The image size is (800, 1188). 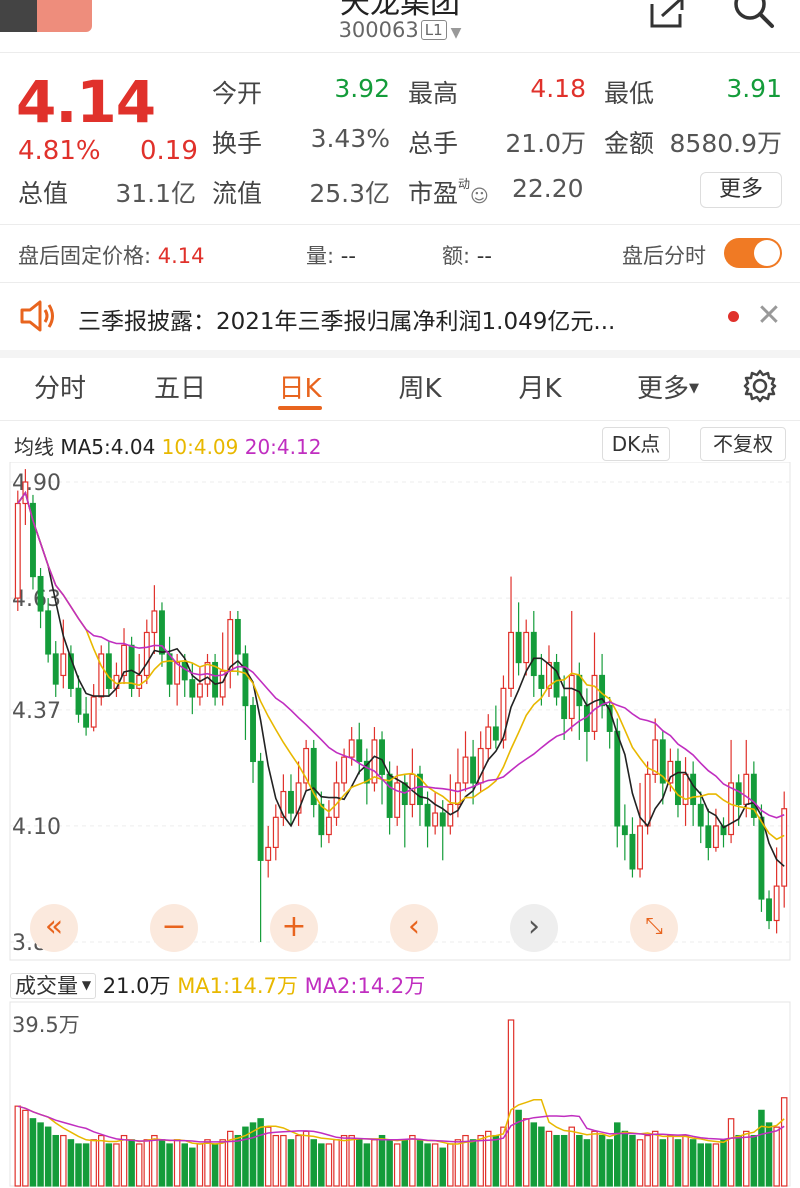 What do you see at coordinates (752, 17) in the screenshot?
I see `search-icon` at bounding box center [752, 17].